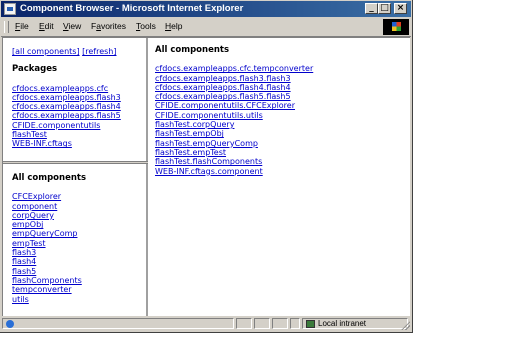 Image resolution: width=513 pixels, height=350 pixels. What do you see at coordinates (77, 224) in the screenshot?
I see `component-link: empObj` at bounding box center [77, 224].